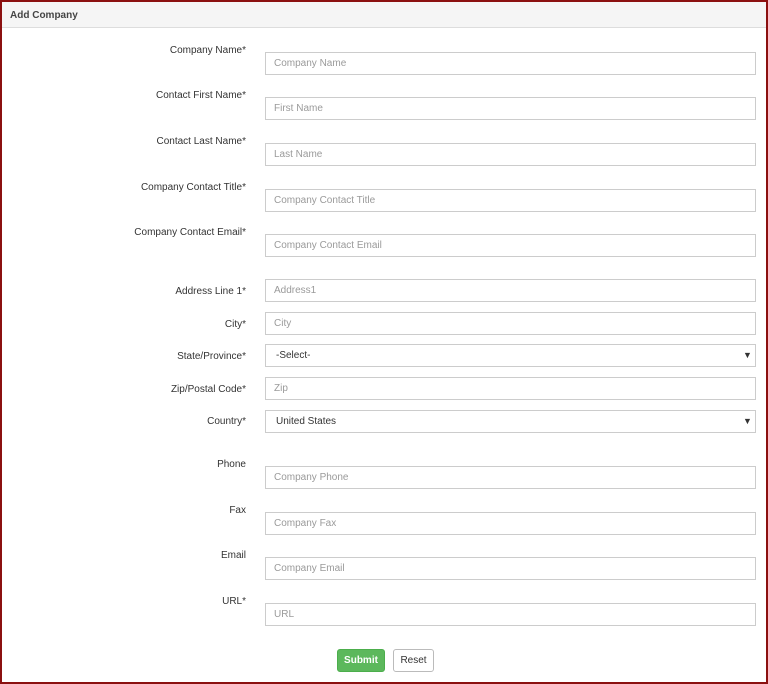 The image size is (768, 684). Describe the element at coordinates (234, 601) in the screenshot. I see `url-label: URL*` at that location.